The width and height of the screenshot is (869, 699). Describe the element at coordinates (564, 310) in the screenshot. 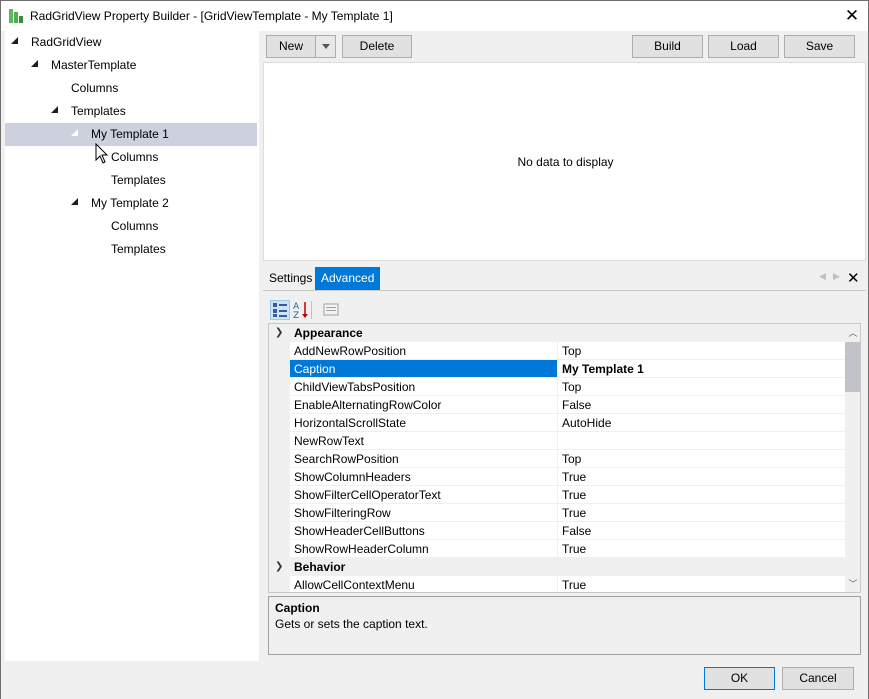

I see `property-grid-toolbar: A Z` at that location.